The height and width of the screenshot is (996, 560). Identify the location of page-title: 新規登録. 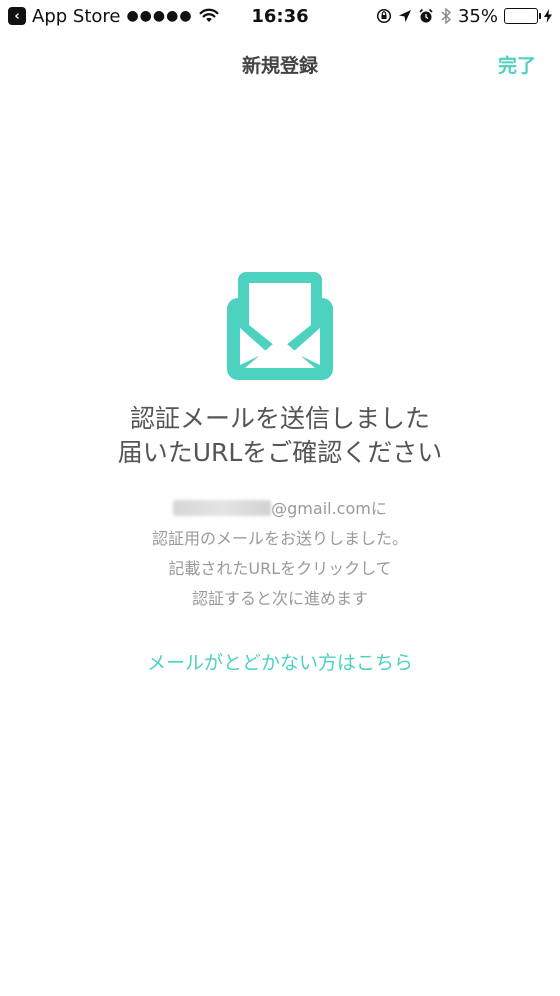
(279, 65).